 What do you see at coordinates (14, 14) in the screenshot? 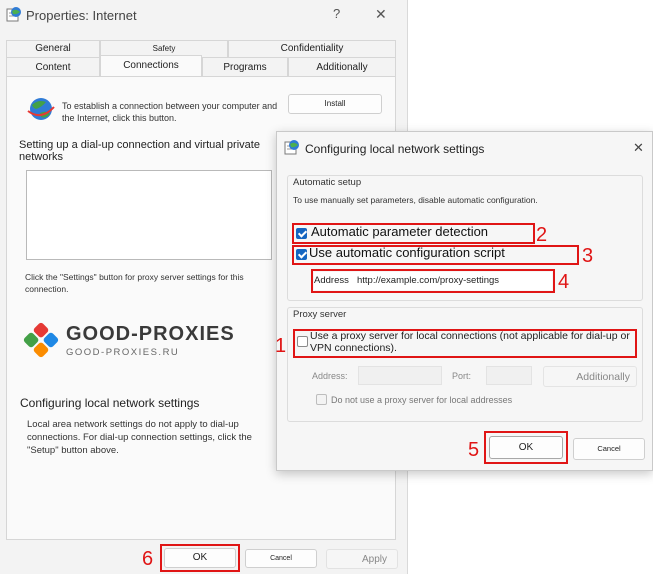
I see `app-icon` at bounding box center [14, 14].